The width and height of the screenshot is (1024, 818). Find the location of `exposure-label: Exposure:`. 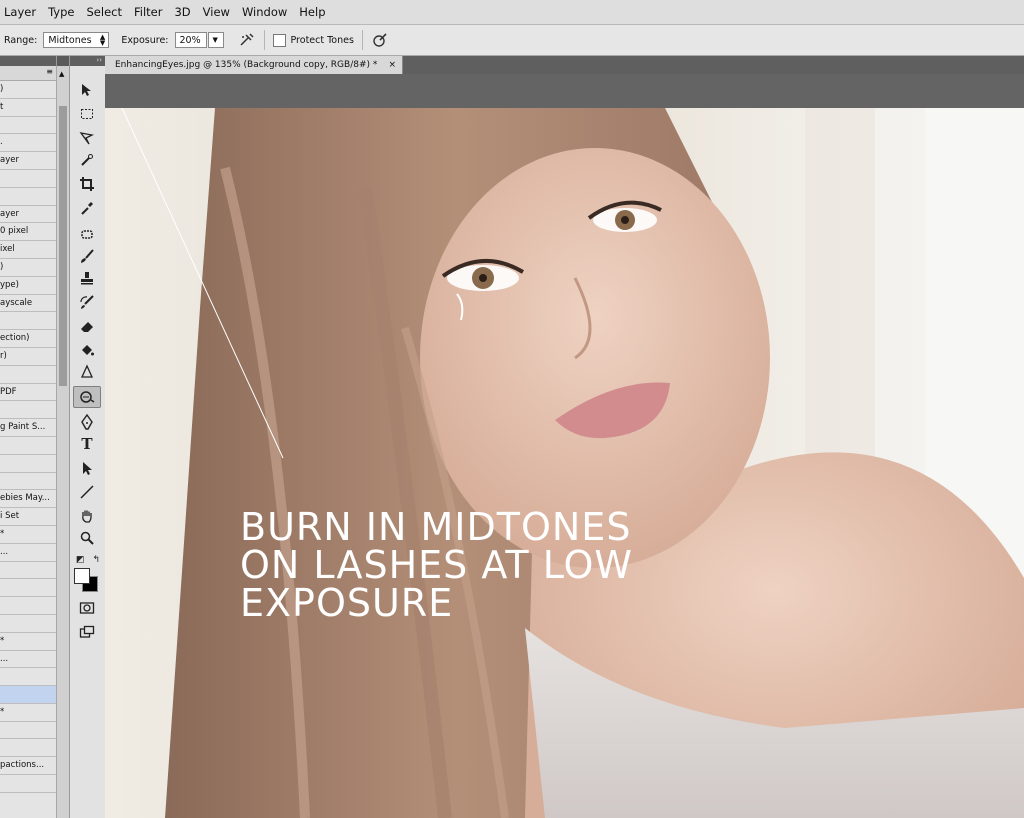

exposure-label: Exposure: is located at coordinates (145, 40).